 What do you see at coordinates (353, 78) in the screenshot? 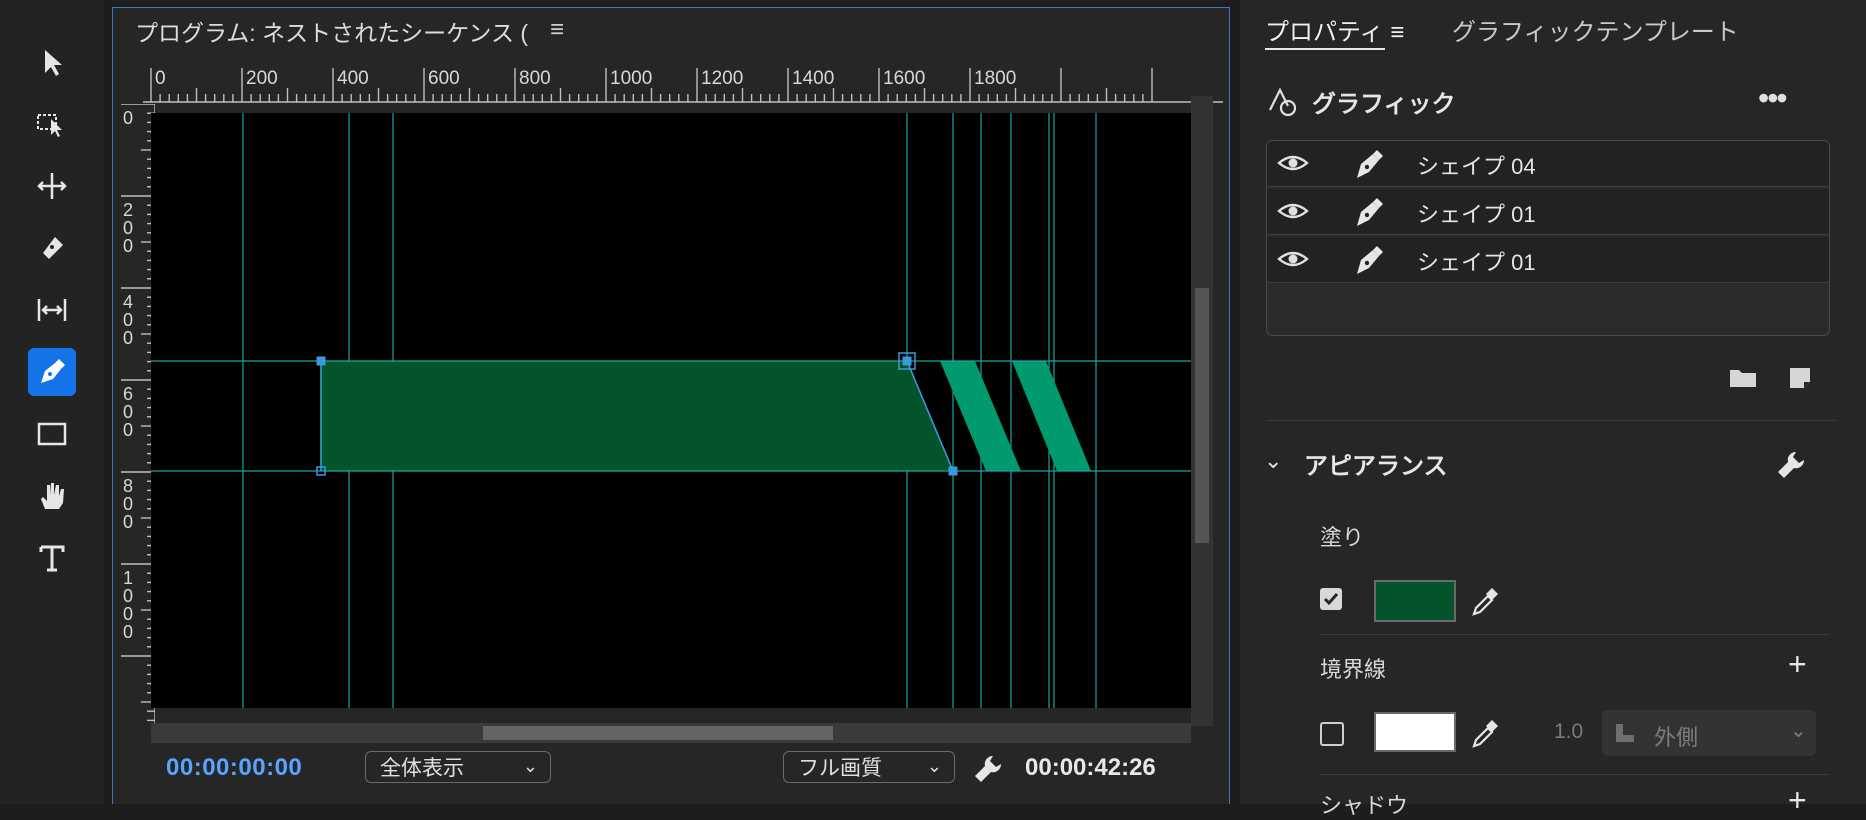
I see `ruler-label: 400` at bounding box center [353, 78].